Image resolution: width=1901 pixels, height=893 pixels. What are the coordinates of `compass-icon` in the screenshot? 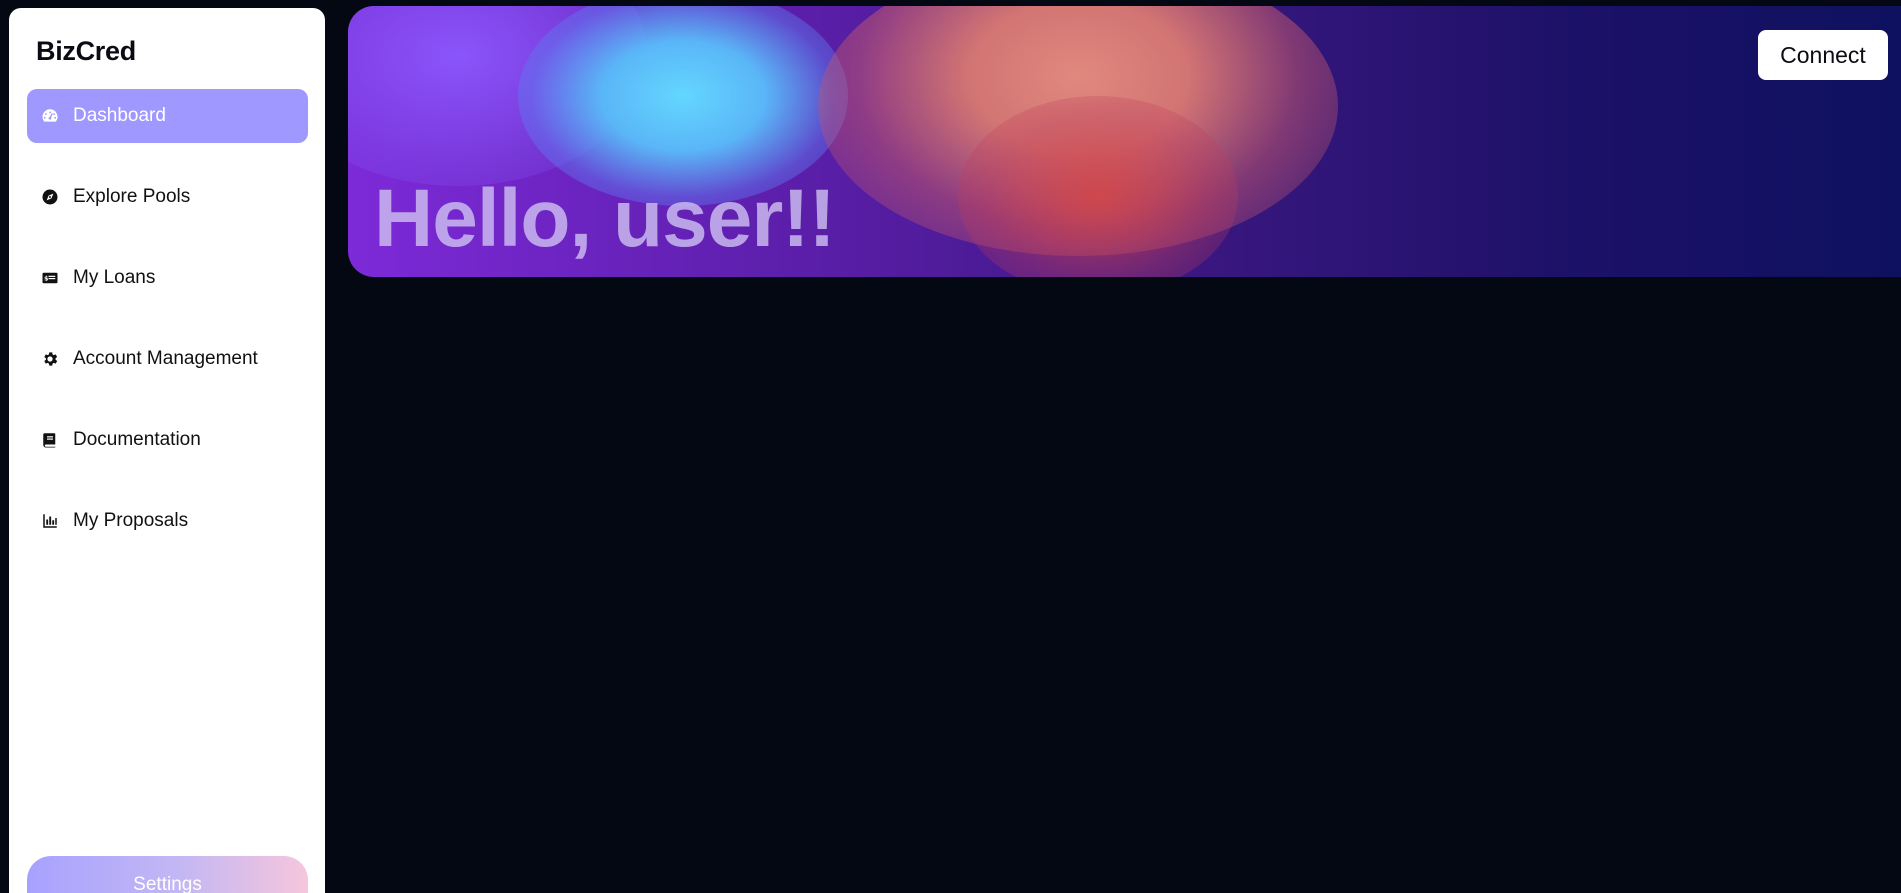 It's located at (50, 197).